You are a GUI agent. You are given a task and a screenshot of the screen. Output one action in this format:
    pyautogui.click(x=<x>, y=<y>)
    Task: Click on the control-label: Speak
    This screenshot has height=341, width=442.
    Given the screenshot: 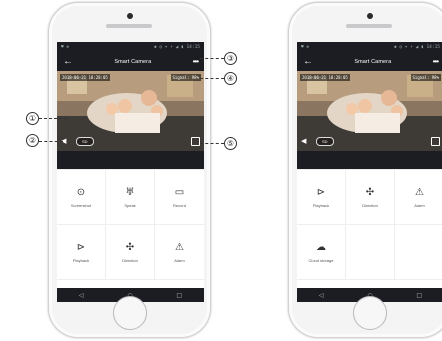 What is the action you would take?
    pyautogui.click(x=130, y=205)
    